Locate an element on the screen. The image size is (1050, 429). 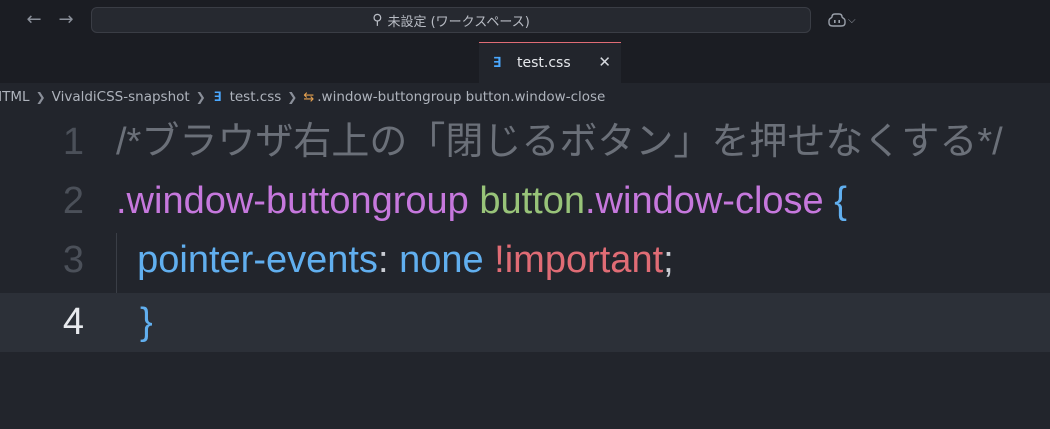
code-text: /*ブラウザ右上の「閉じるボタン」を押せなくする*/ is located at coordinates (559, 142).